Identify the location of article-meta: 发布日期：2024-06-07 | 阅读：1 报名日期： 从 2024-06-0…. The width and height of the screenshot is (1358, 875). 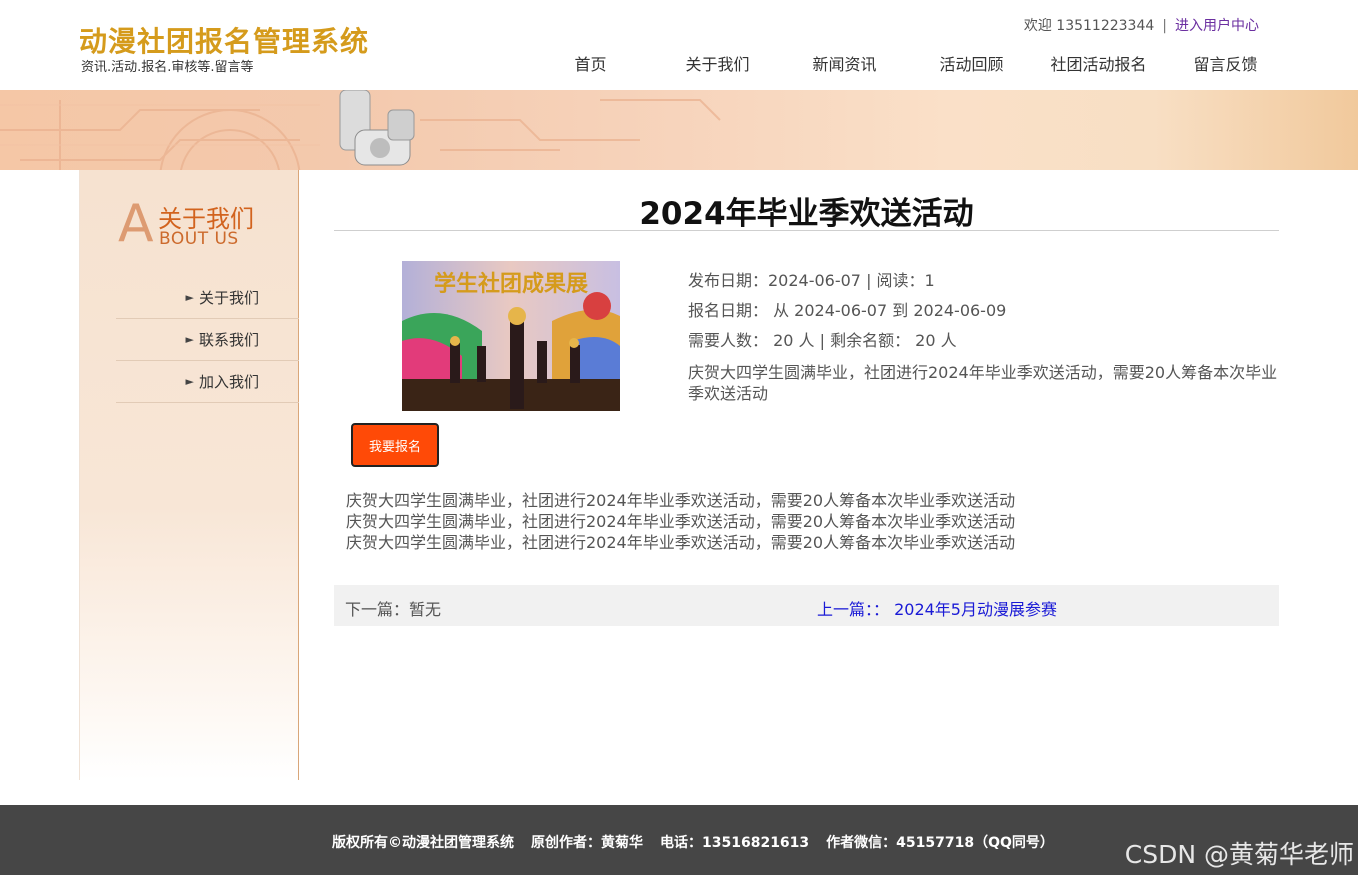
(847, 311).